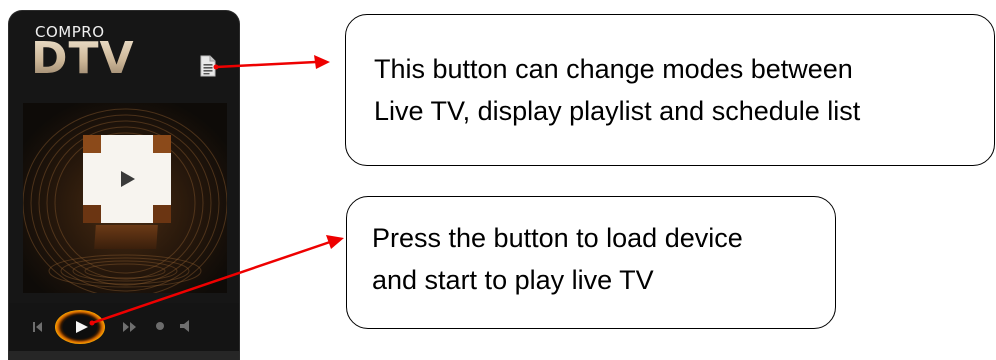 This screenshot has height=360, width=996. I want to click on fast-forward-button, so click(130, 326).